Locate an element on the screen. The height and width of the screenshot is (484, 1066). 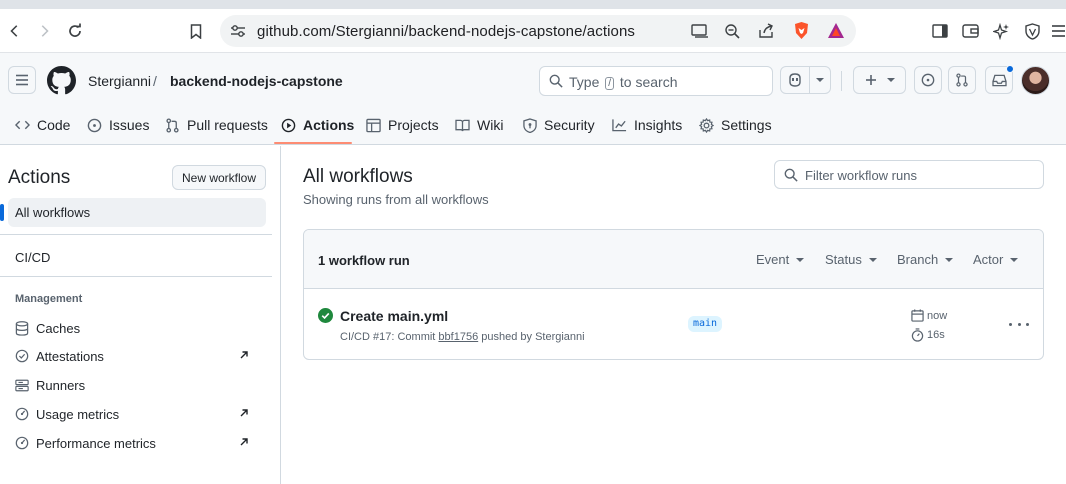
site-settings-icon is located at coordinates (238, 32).